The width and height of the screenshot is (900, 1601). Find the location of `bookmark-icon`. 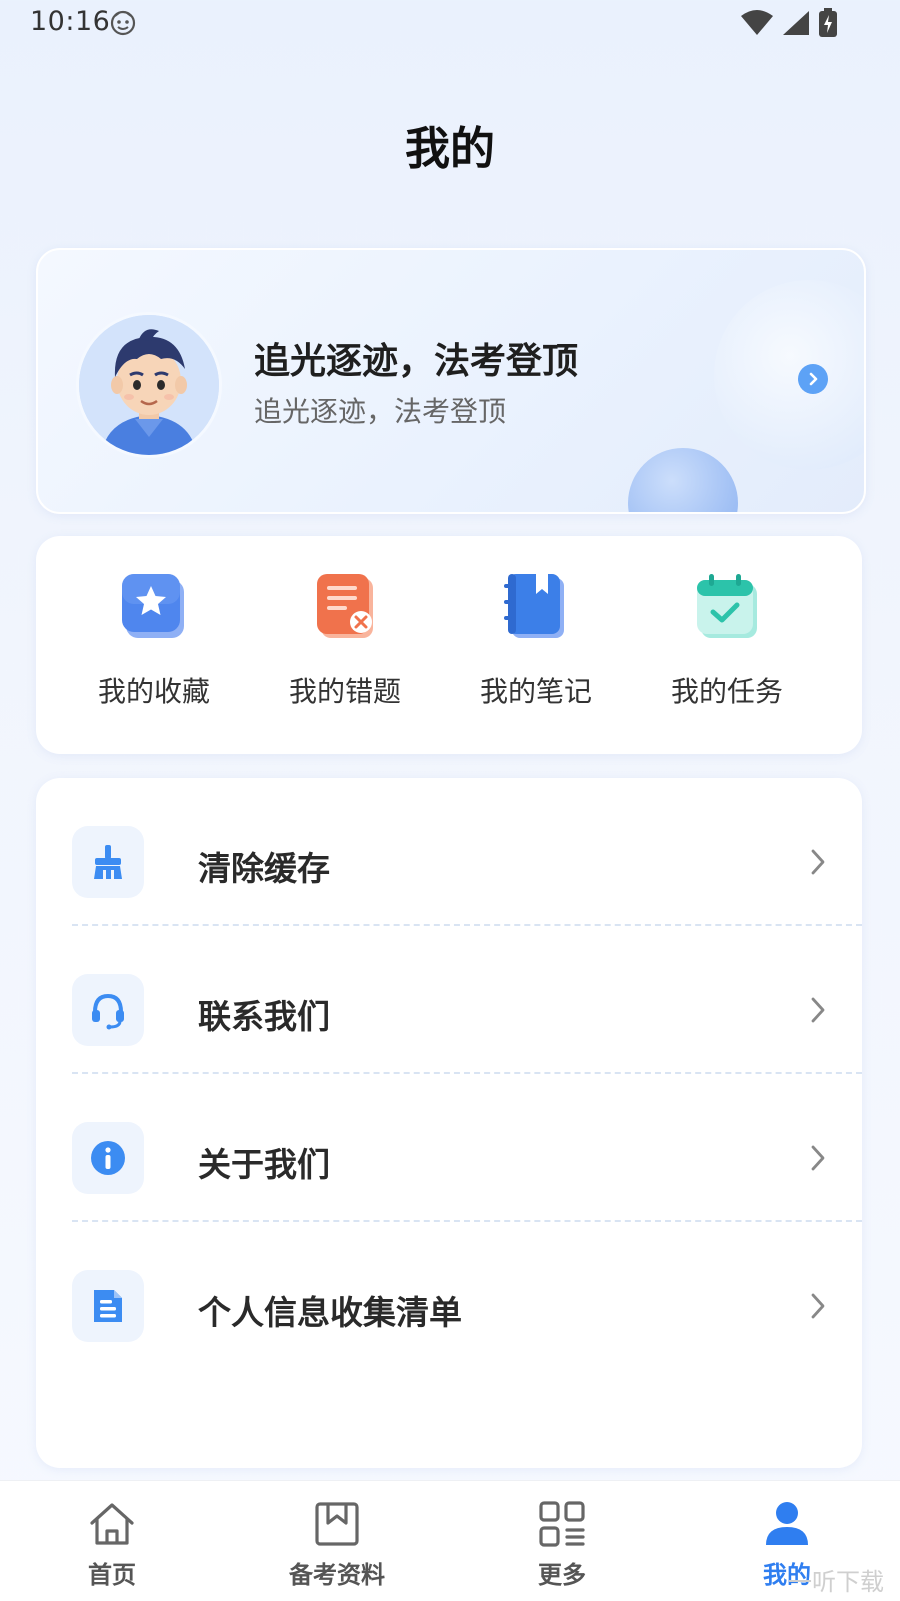

bookmark-icon is located at coordinates (337, 1524).